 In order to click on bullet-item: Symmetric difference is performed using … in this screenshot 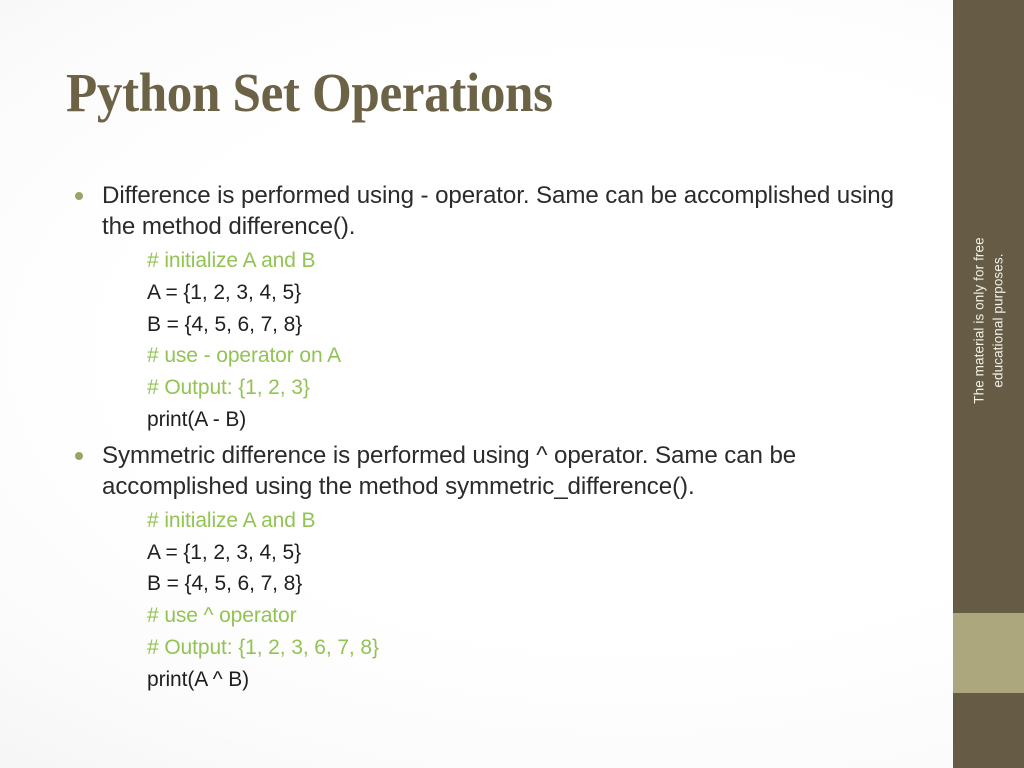, I will do `click(496, 471)`.